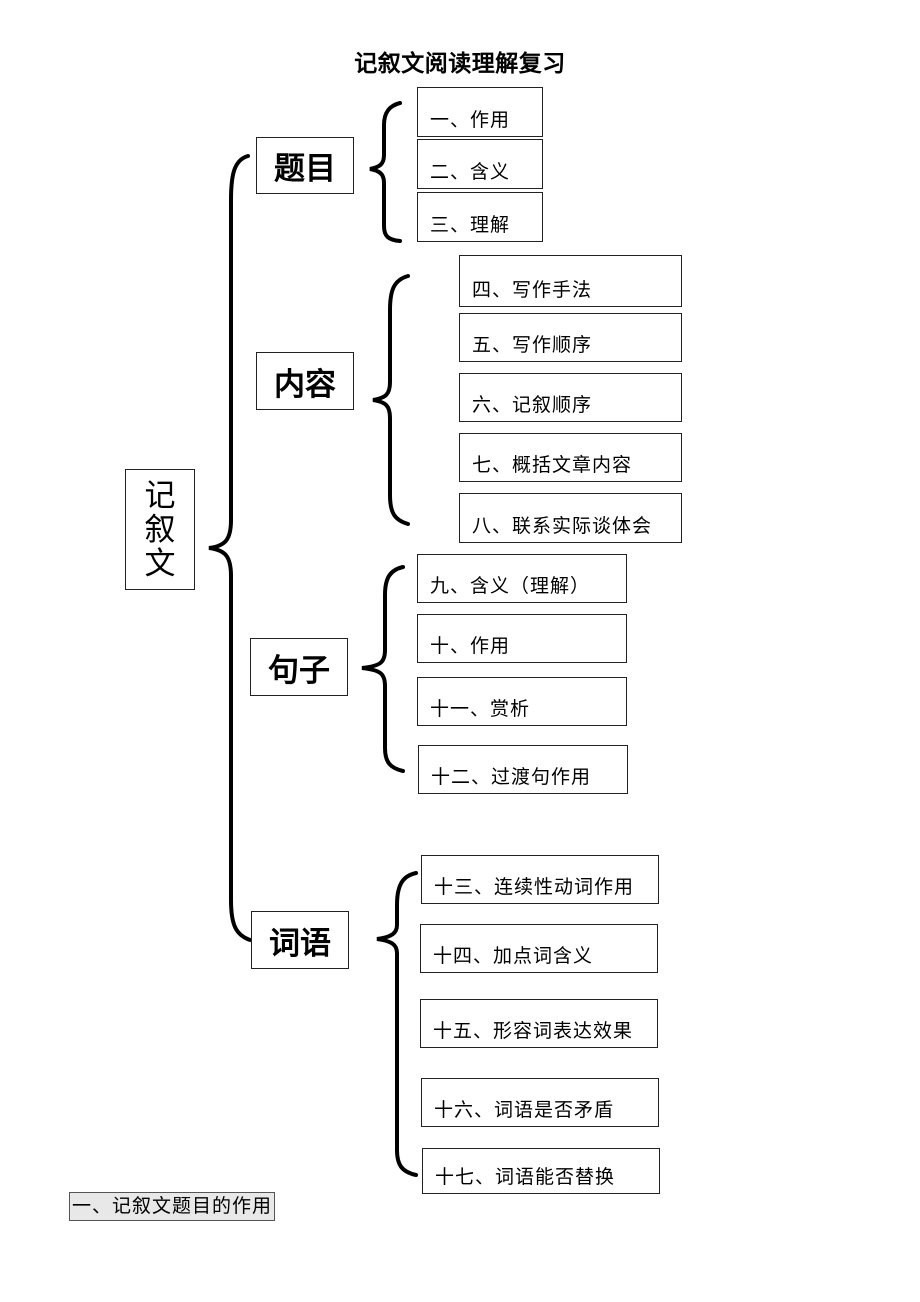 This screenshot has width=920, height=1302. What do you see at coordinates (385, 172) in the screenshot?
I see `brace-timu` at bounding box center [385, 172].